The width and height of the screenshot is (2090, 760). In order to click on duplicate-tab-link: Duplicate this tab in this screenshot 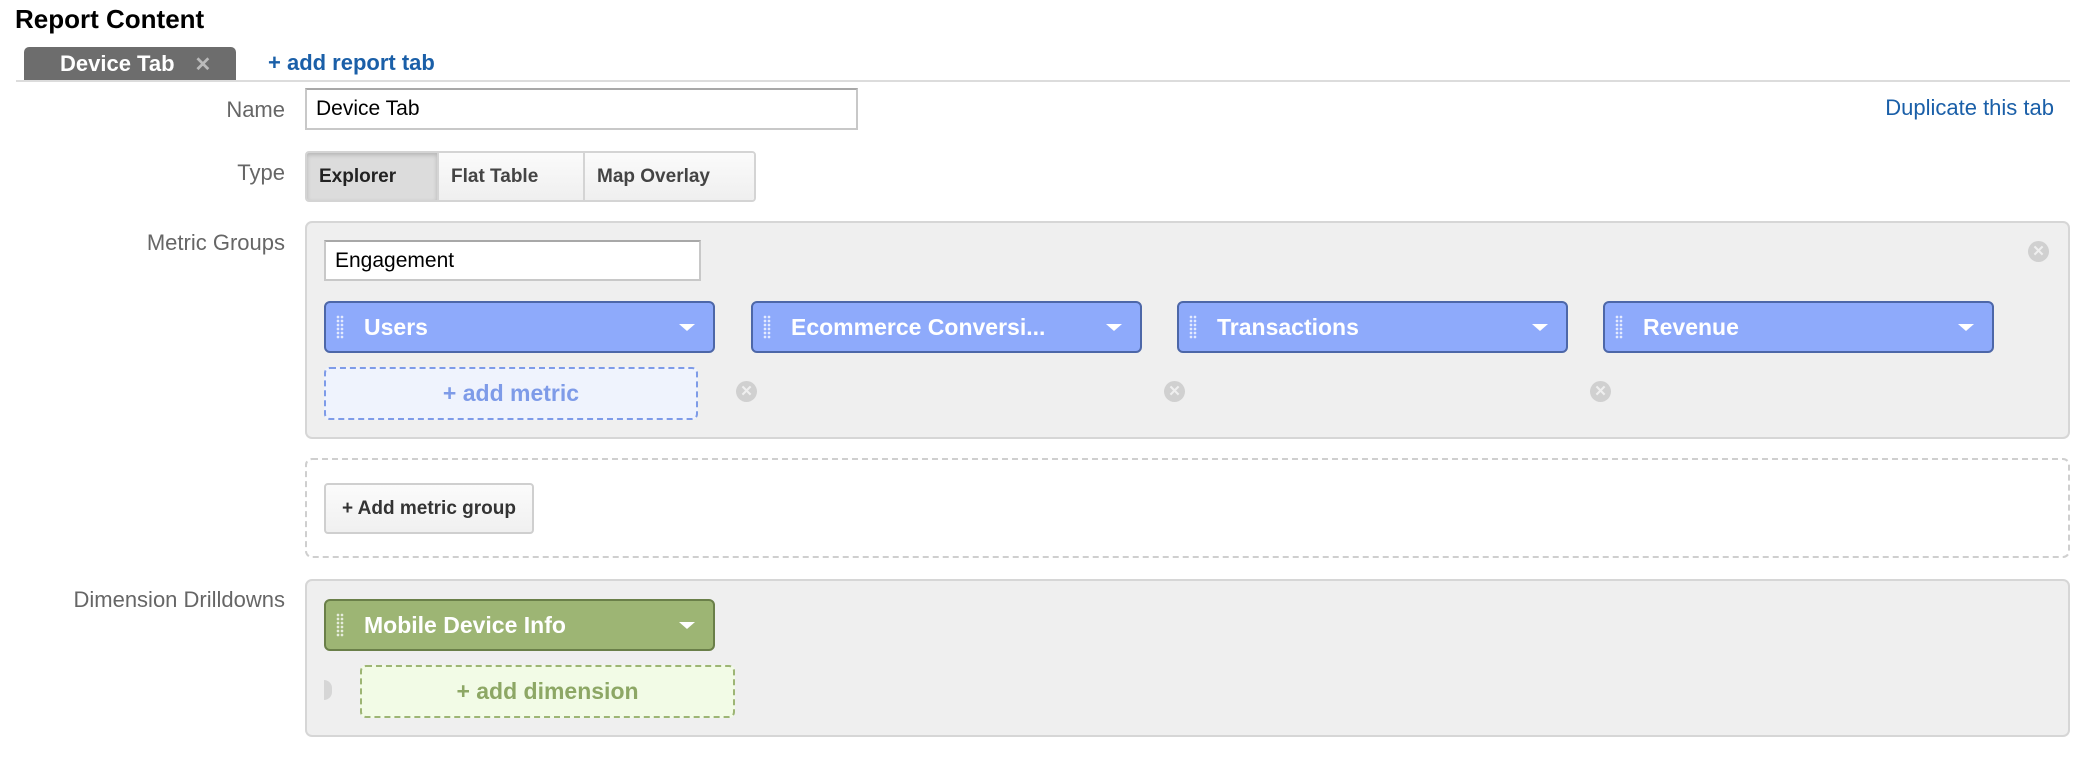, I will do `click(1969, 108)`.